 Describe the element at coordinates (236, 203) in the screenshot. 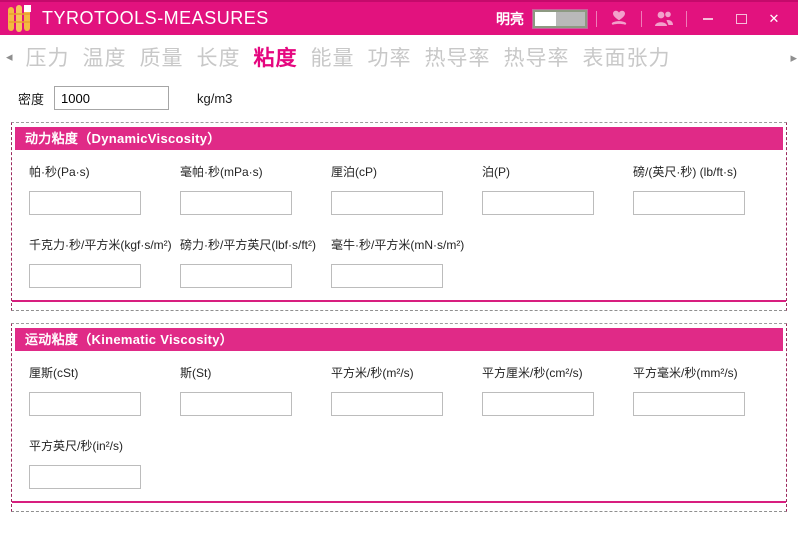

I see `unit-input-mpa-s` at that location.